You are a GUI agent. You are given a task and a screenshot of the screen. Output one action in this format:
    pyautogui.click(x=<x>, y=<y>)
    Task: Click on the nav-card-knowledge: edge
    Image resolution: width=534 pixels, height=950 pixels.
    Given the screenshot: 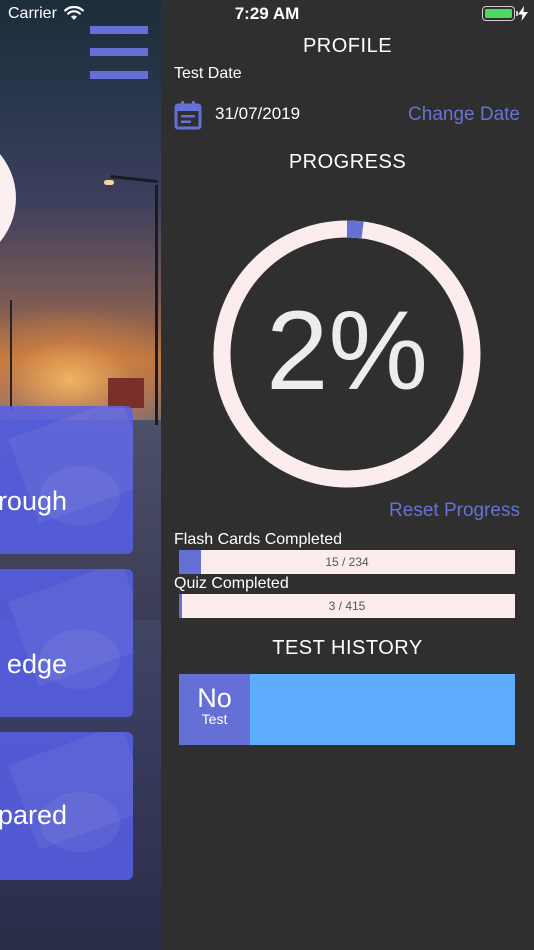 What is the action you would take?
    pyautogui.click(x=66, y=643)
    